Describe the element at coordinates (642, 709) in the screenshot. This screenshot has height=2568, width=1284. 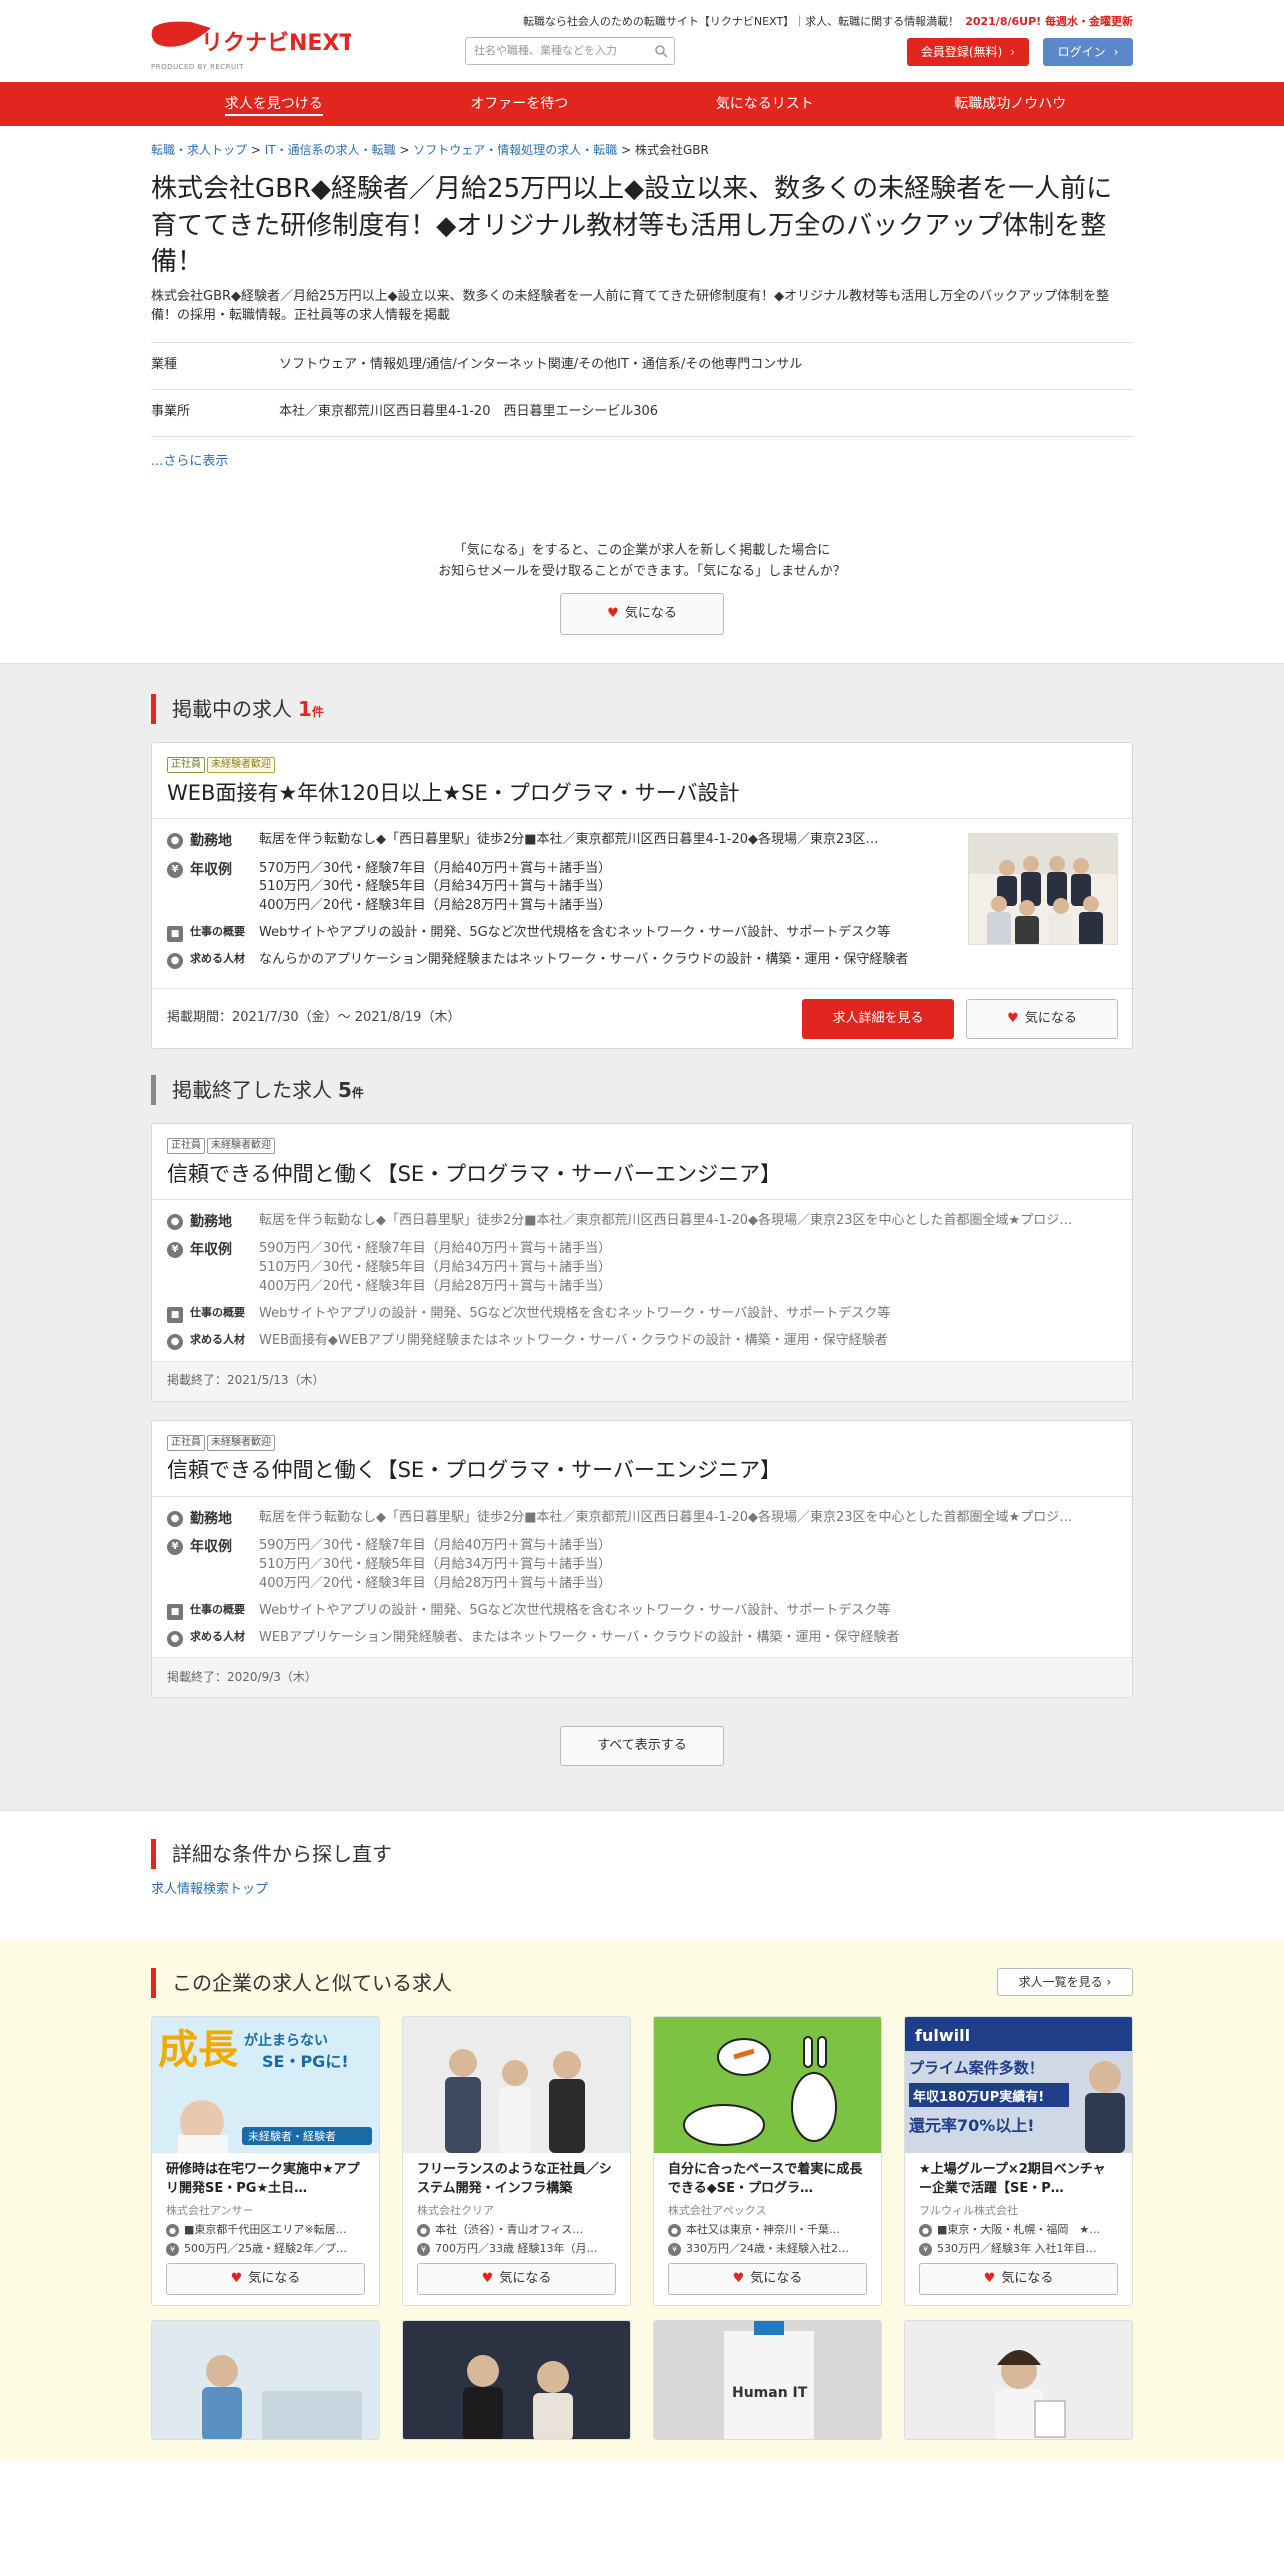
I see `active-jobs-heading: 掲載中の求人 1件` at that location.